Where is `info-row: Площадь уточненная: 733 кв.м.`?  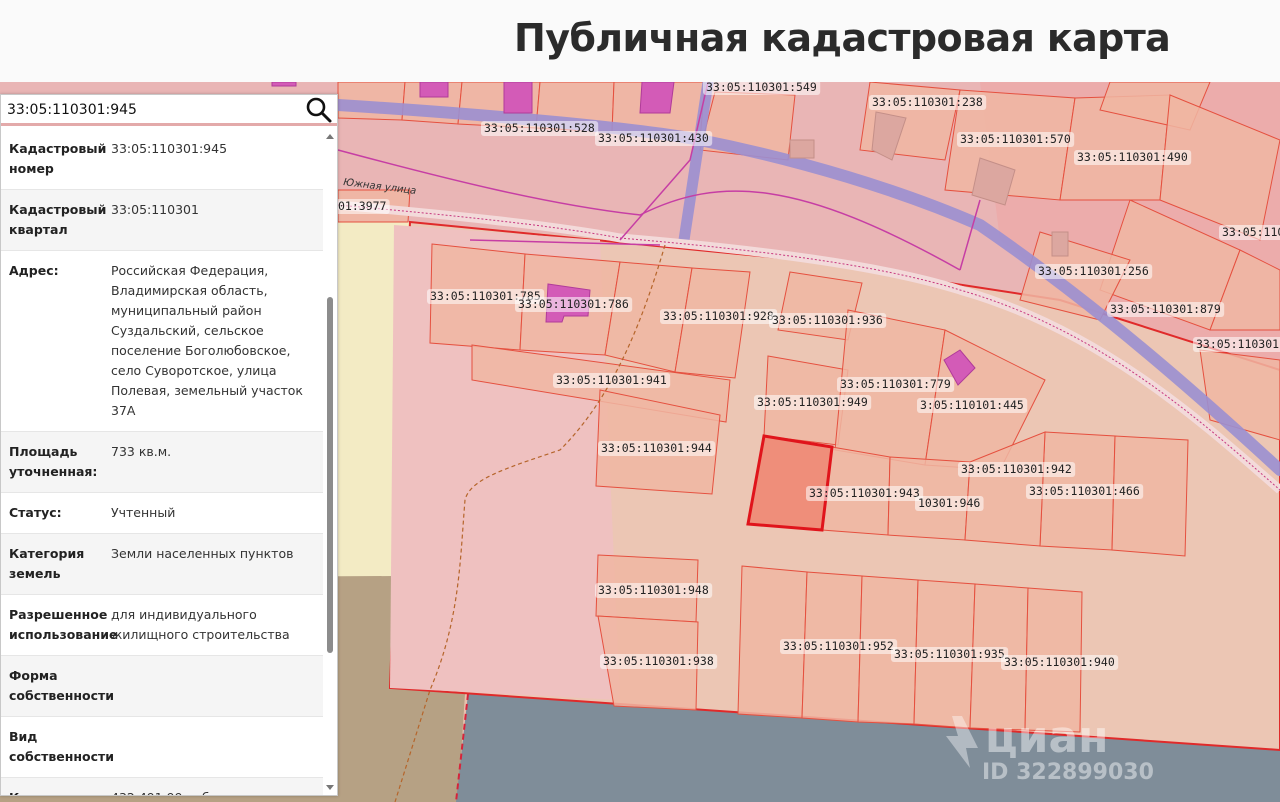 info-row: Площадь уточненная: 733 кв.м. is located at coordinates (163, 462).